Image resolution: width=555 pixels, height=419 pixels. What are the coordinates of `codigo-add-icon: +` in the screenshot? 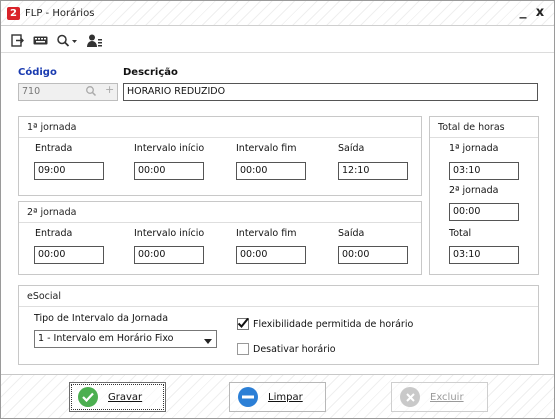 It's located at (109, 90).